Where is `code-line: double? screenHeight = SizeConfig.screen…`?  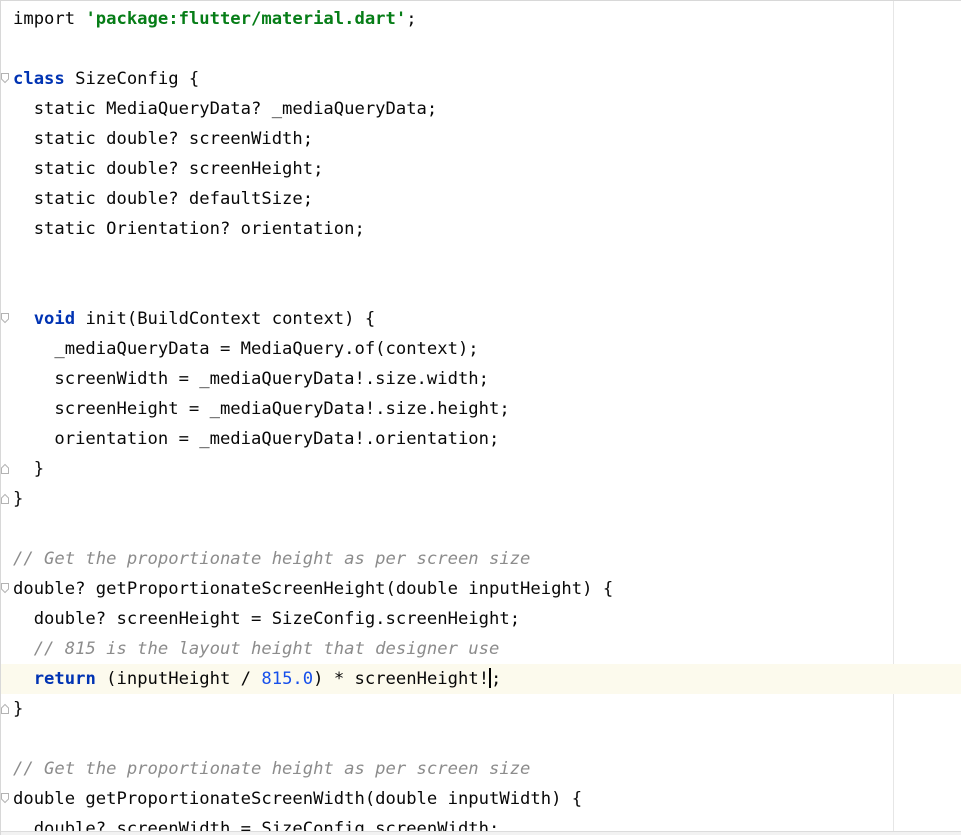 code-line: double? screenHeight = SizeConfig.screen… is located at coordinates (481, 619).